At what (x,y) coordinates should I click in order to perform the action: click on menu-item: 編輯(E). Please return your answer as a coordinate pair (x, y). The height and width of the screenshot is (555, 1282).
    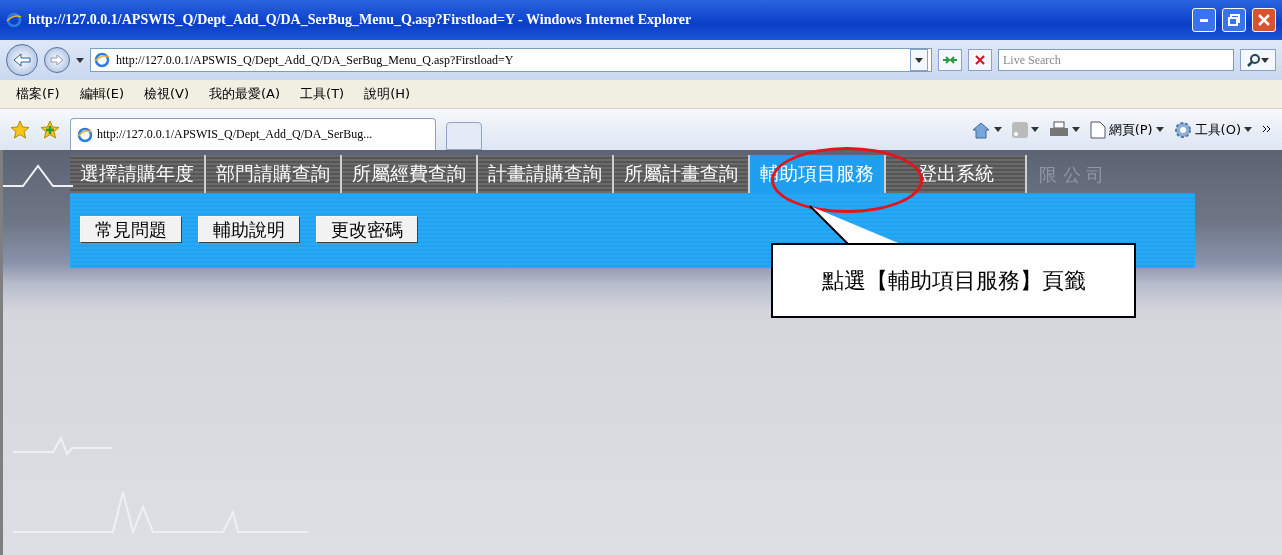
    Looking at the image, I should click on (101, 94).